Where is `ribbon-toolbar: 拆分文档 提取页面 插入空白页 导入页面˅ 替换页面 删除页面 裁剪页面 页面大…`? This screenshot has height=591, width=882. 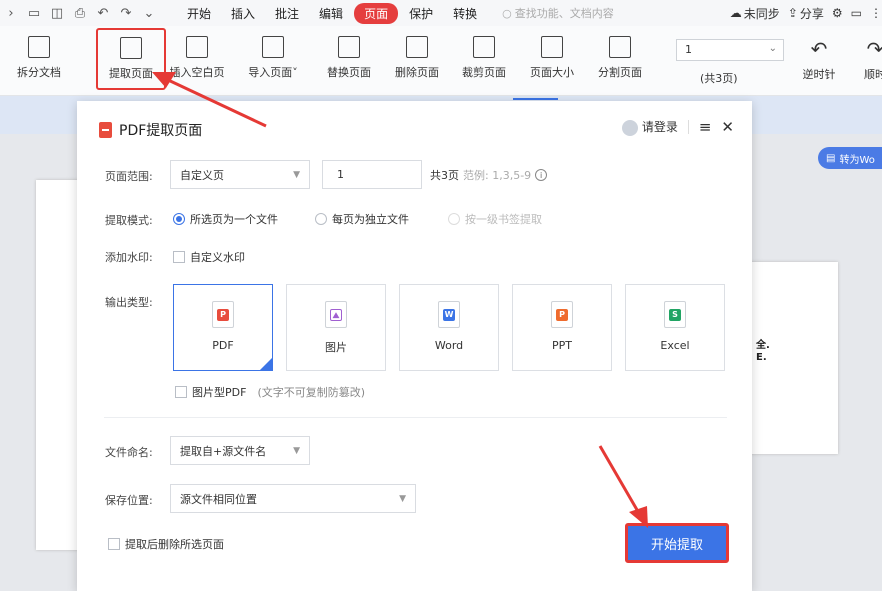 ribbon-toolbar: 拆分文档 提取页面 插入空白页 导入页面˅ 替换页面 删除页面 裁剪页面 页面大… is located at coordinates (441, 61).